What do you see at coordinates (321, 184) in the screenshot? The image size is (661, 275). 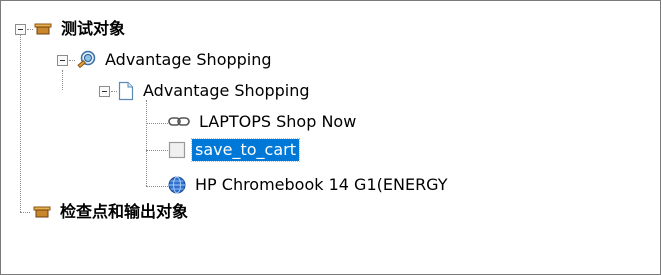 I see `tree-node-label: HP Chromebook 14 G1(ENERGY` at bounding box center [321, 184].